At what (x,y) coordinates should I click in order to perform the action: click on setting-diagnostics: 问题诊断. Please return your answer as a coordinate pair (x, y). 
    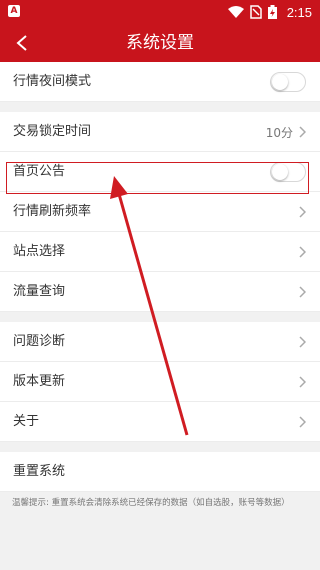
    Looking at the image, I should click on (160, 342).